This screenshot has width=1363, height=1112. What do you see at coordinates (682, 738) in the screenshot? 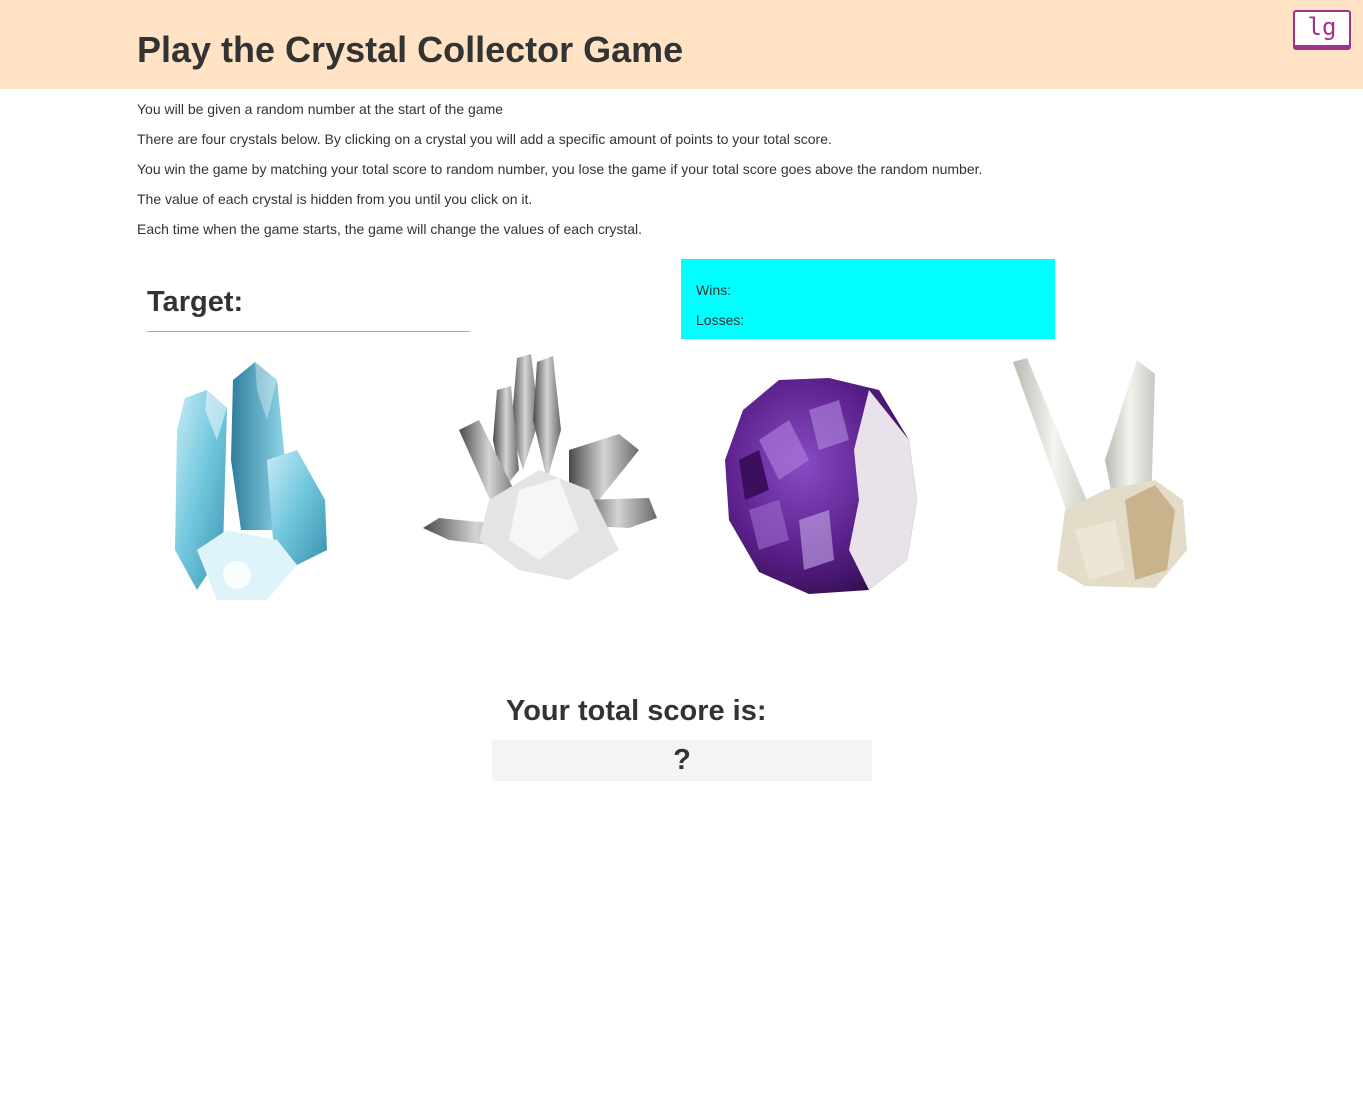
I see `score-panel: Your total score is: ?` at bounding box center [682, 738].